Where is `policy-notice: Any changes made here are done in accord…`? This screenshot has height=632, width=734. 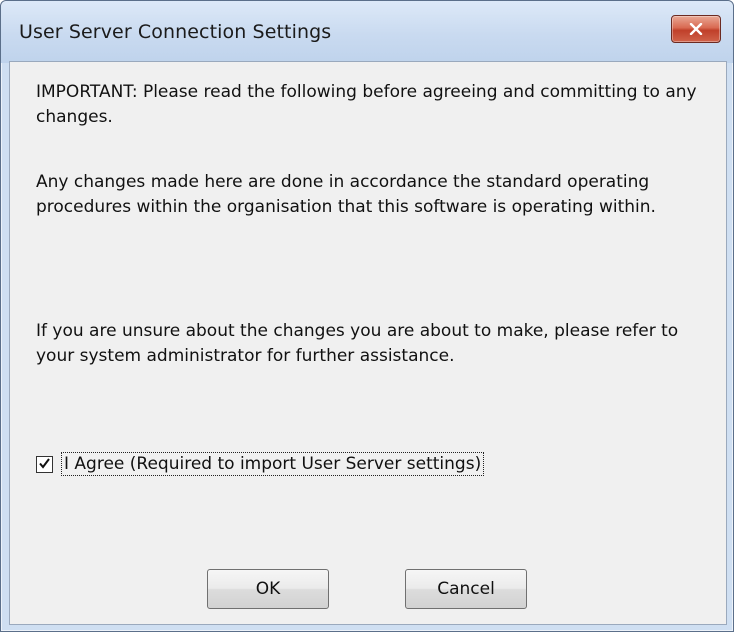
policy-notice: Any changes made here are done in accord… is located at coordinates (346, 194).